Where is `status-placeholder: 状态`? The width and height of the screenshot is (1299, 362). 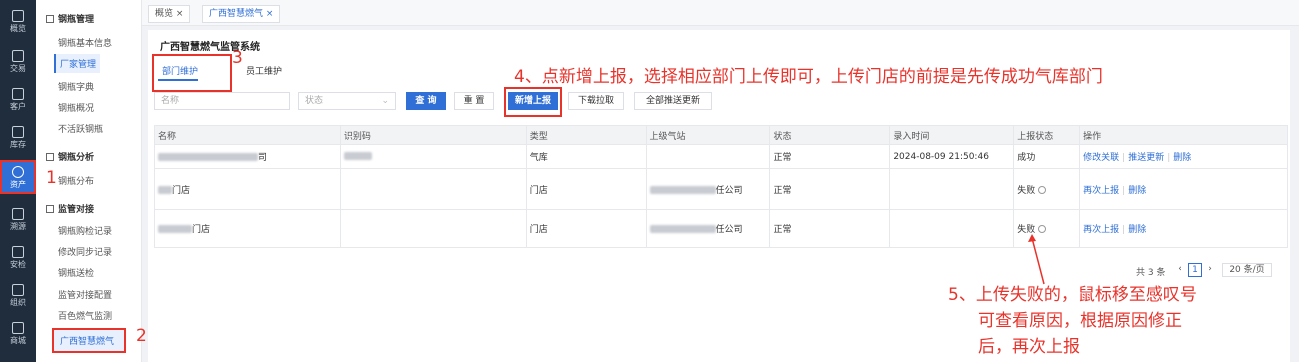 status-placeholder: 状态 is located at coordinates (314, 101).